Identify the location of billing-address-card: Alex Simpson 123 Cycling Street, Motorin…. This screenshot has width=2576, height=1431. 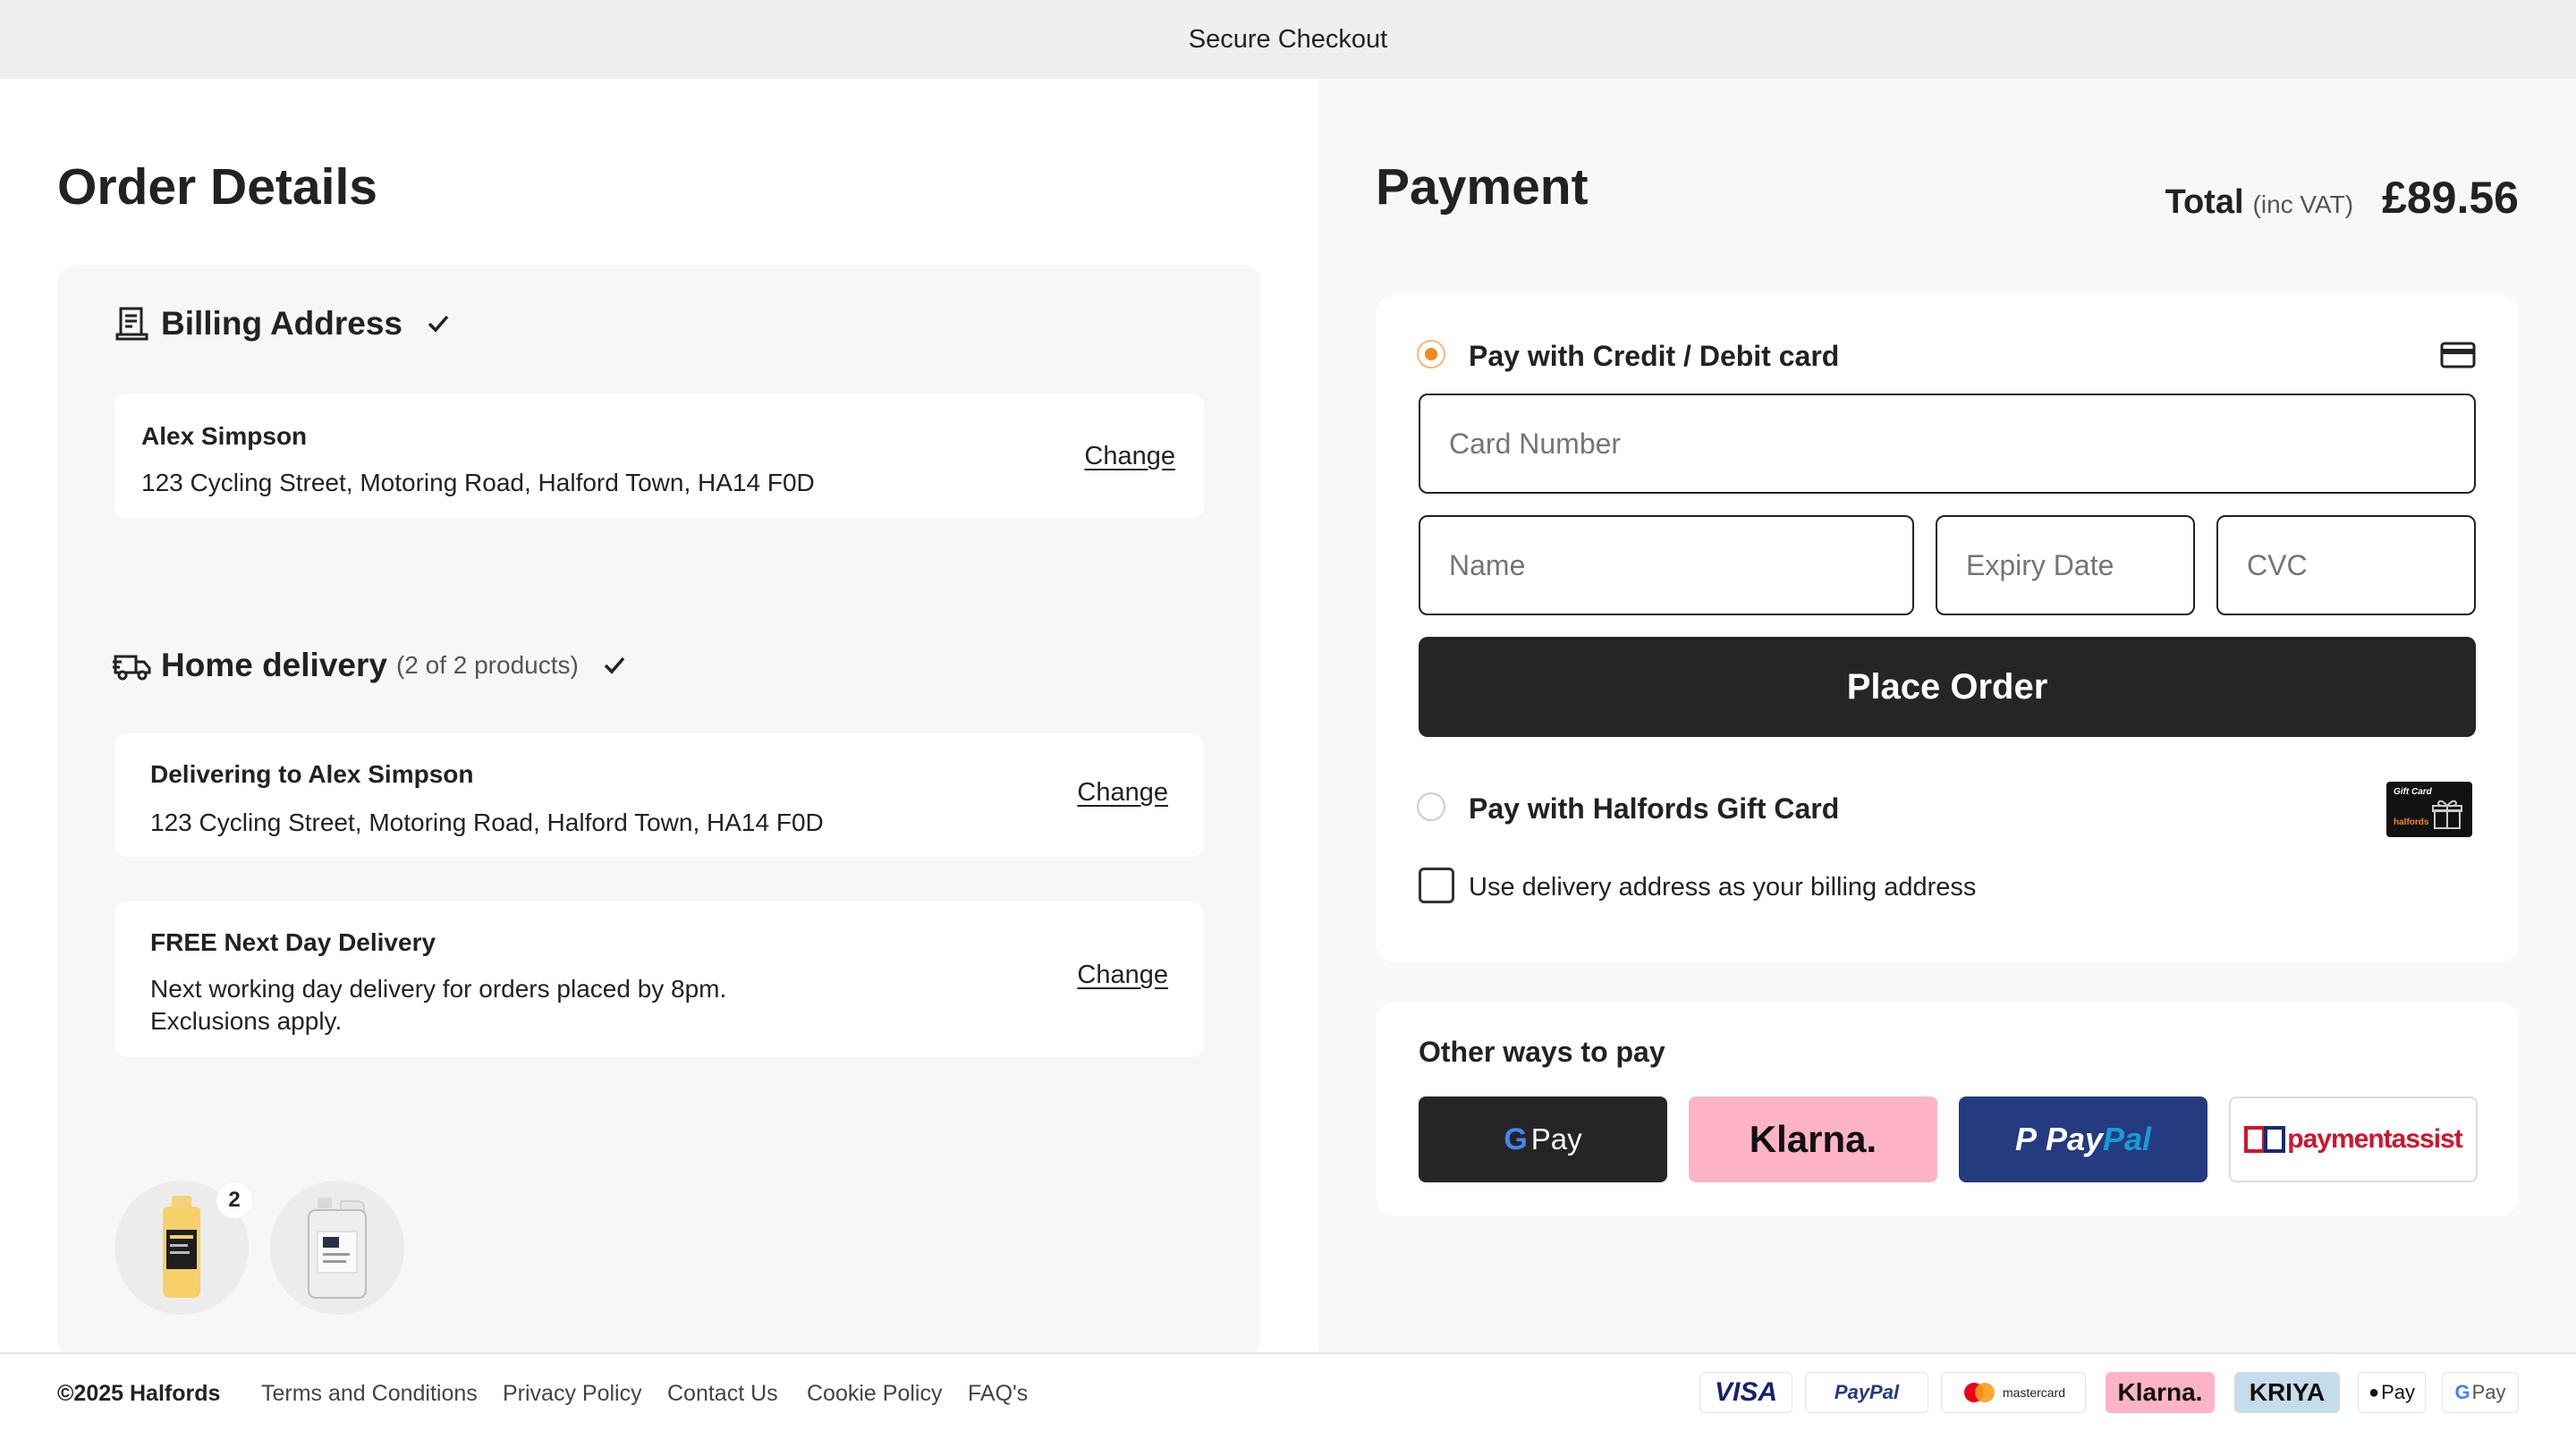
(659, 457).